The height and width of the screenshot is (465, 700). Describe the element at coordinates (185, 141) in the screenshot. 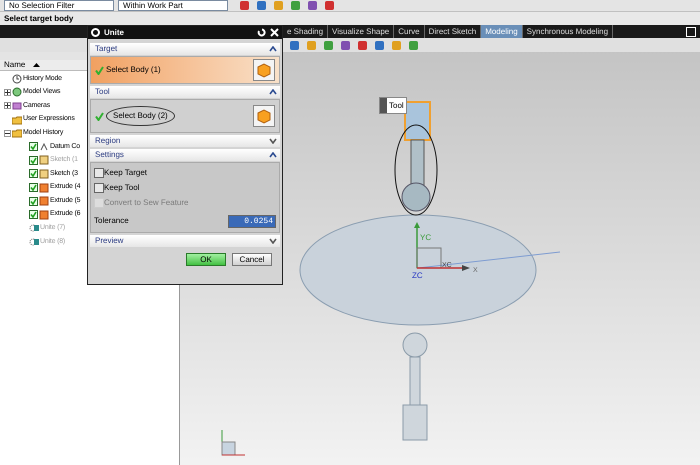

I see `section-header: Region` at that location.